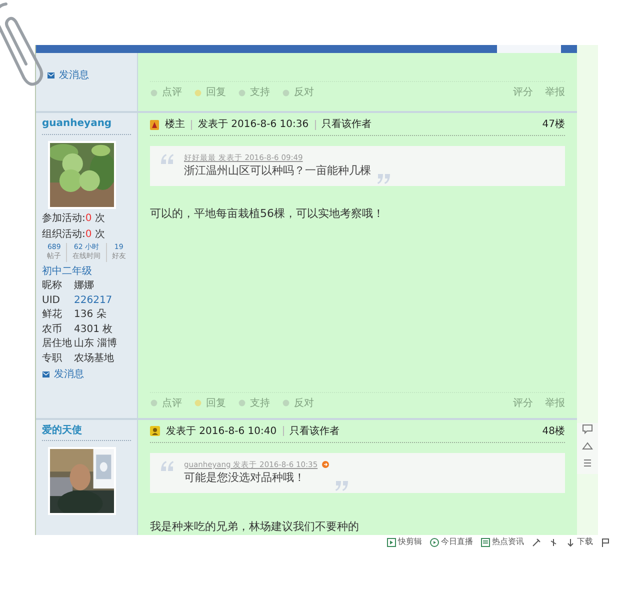  What do you see at coordinates (90, 315) in the screenshot?
I see `profile-value: 136 朵` at bounding box center [90, 315].